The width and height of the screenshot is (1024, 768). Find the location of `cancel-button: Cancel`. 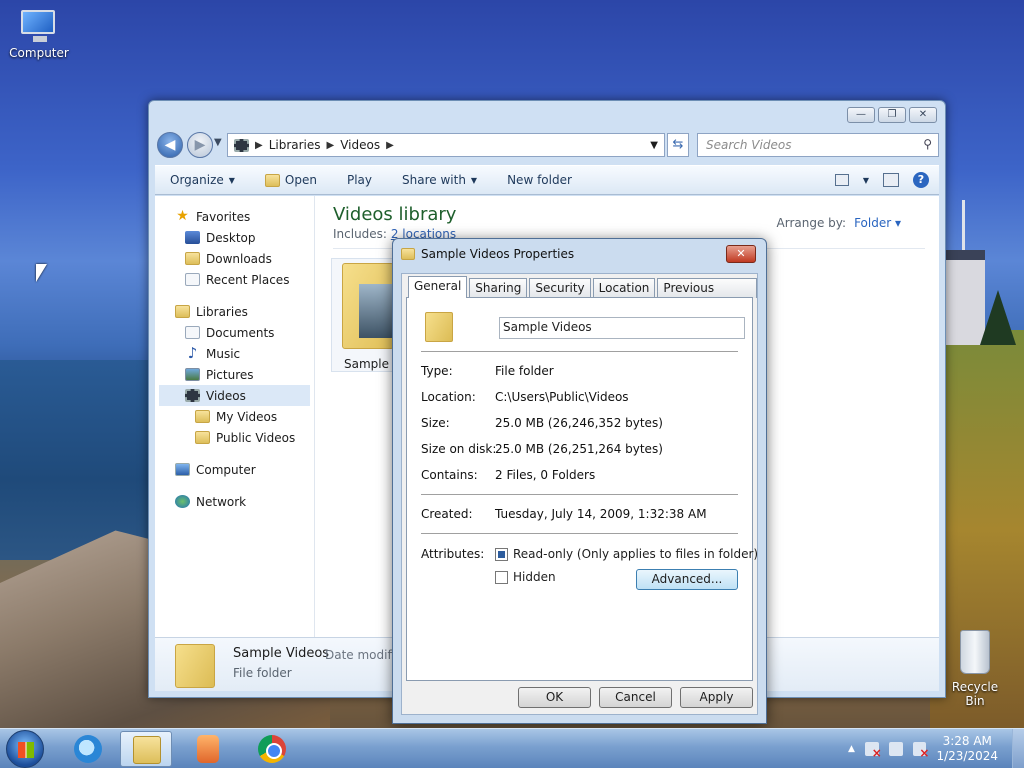

cancel-button: Cancel is located at coordinates (635, 697).